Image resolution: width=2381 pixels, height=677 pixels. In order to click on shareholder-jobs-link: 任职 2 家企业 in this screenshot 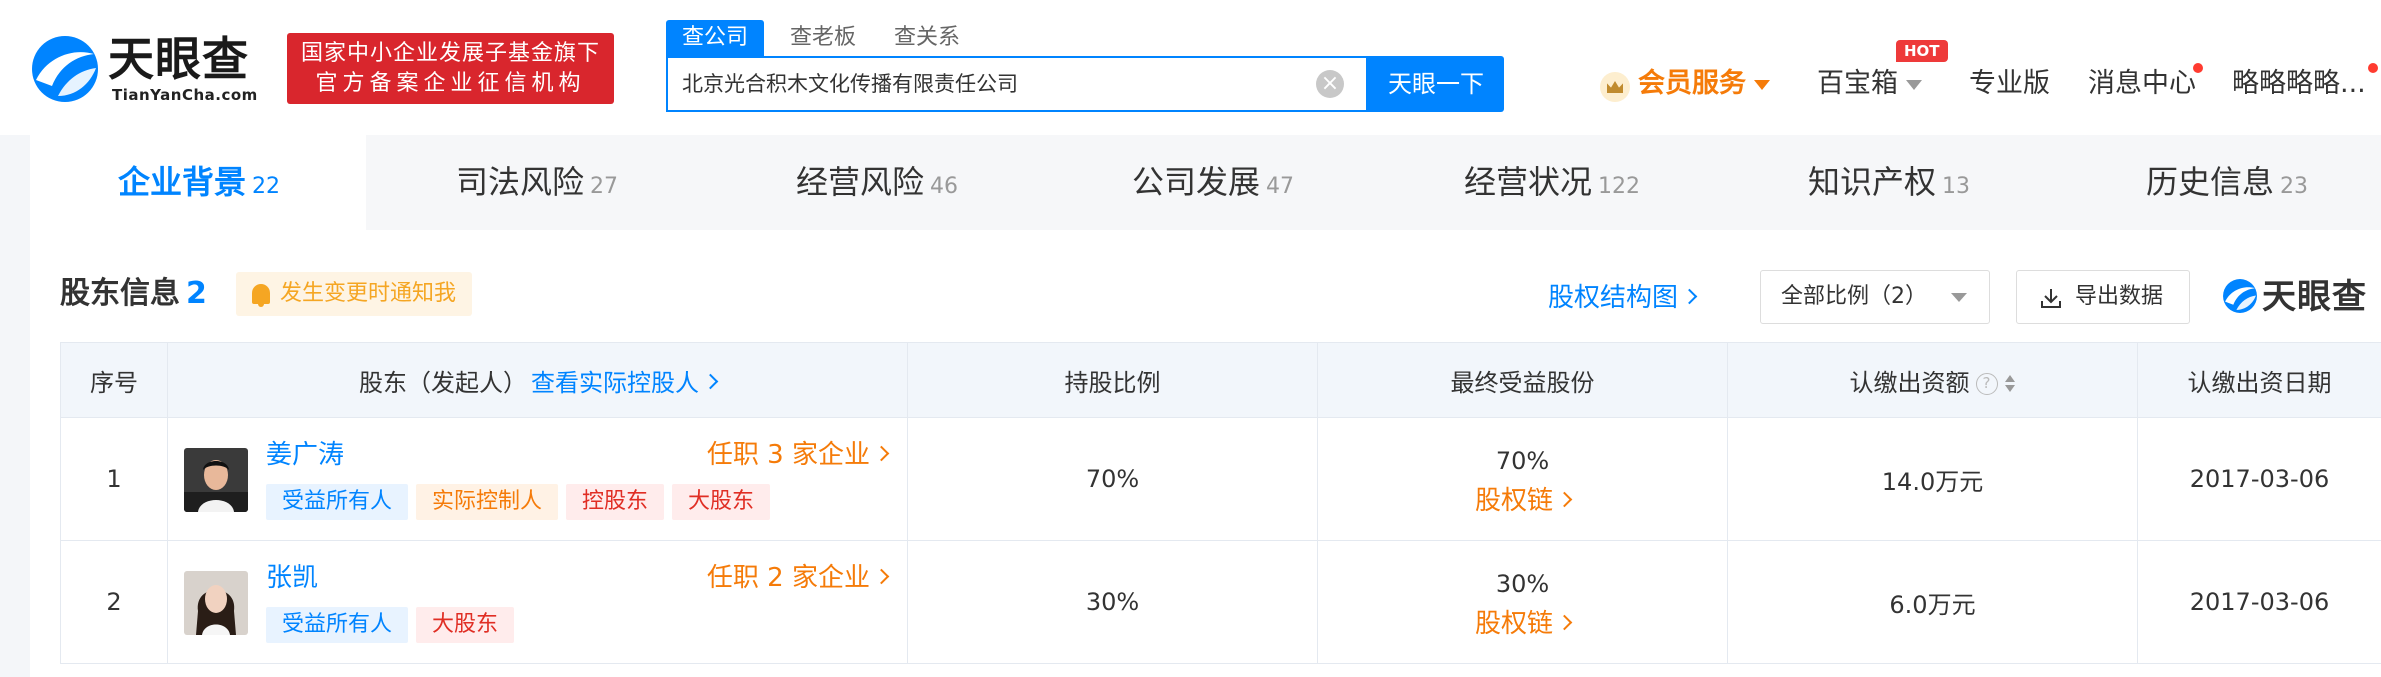, I will do `click(798, 578)`.